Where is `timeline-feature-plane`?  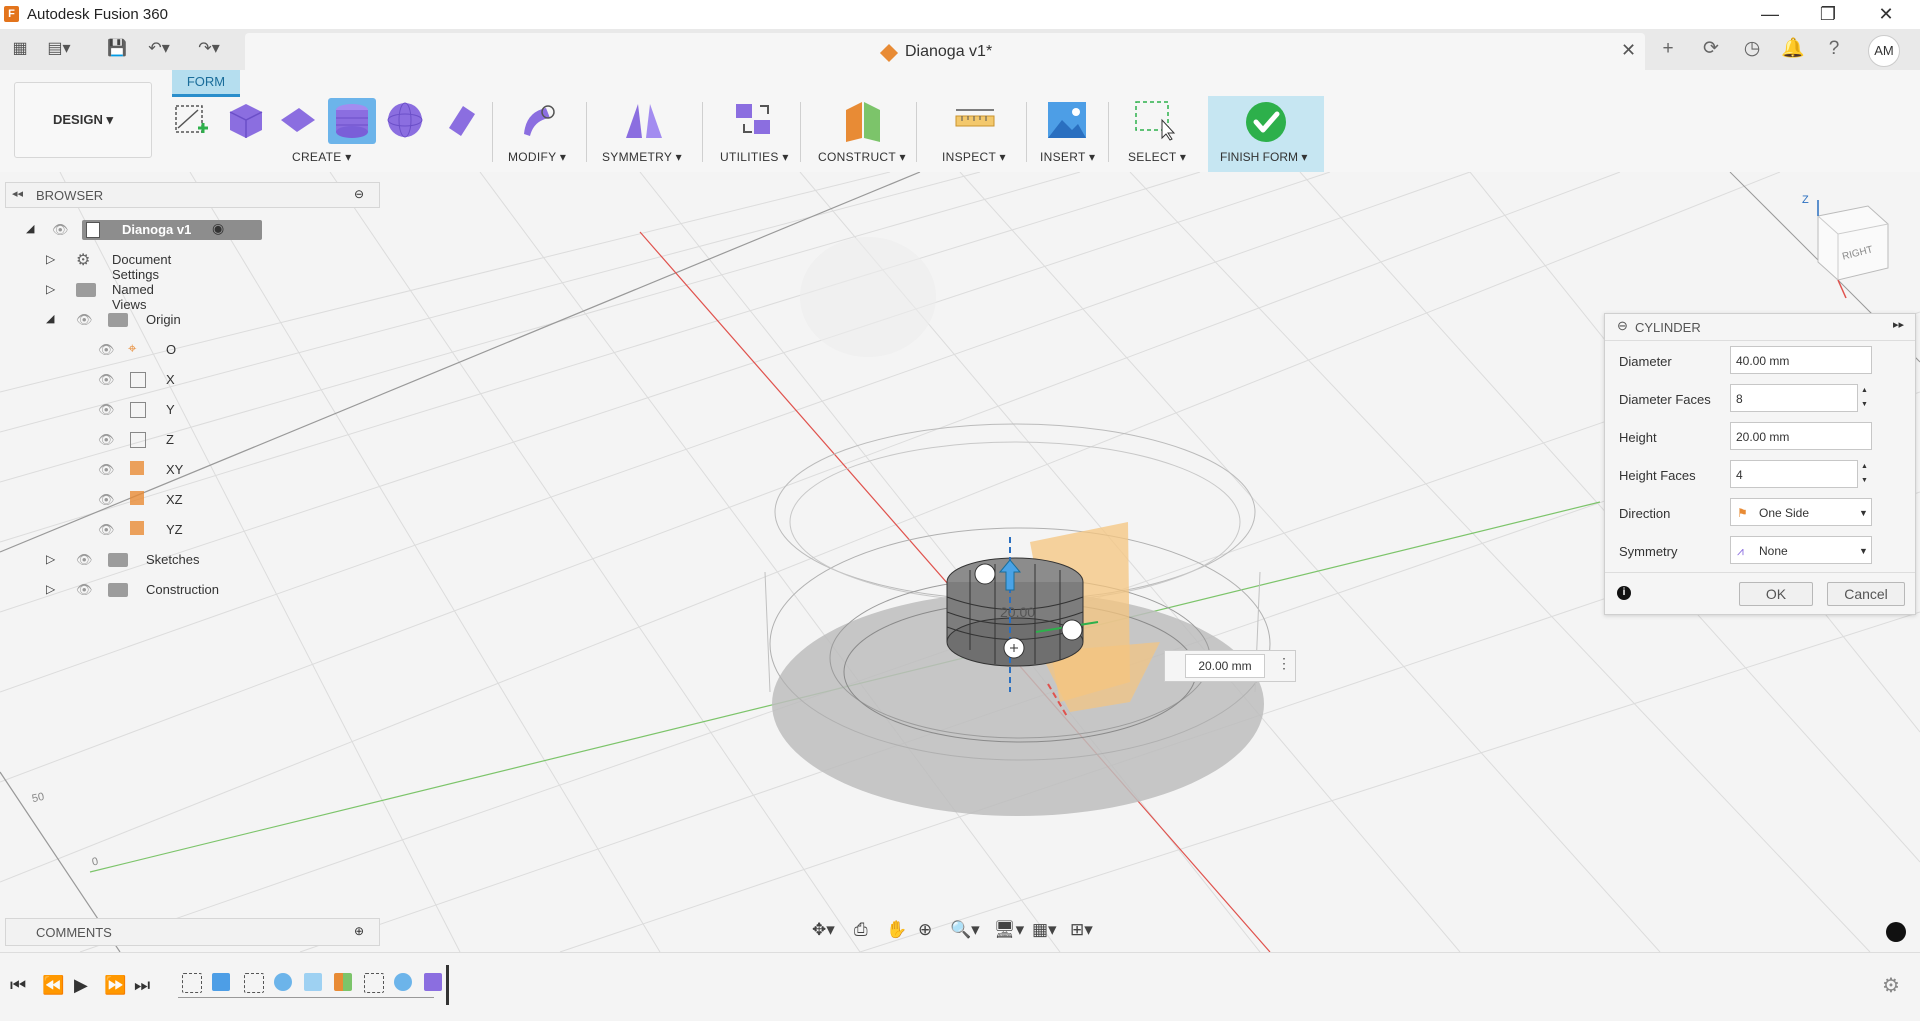
timeline-feature-plane is located at coordinates (343, 982).